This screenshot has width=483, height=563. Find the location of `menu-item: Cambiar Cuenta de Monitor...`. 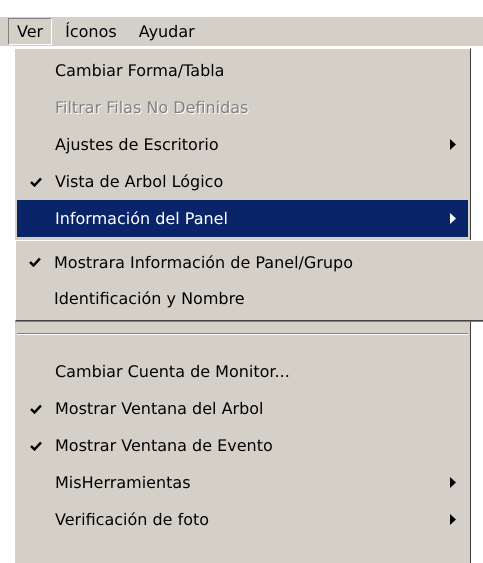

menu-item: Cambiar Cuenta de Monitor... is located at coordinates (242, 371).